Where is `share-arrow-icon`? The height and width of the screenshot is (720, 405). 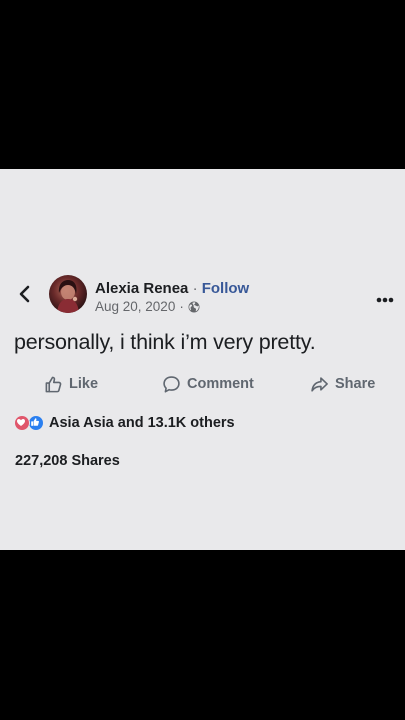
share-arrow-icon is located at coordinates (319, 384).